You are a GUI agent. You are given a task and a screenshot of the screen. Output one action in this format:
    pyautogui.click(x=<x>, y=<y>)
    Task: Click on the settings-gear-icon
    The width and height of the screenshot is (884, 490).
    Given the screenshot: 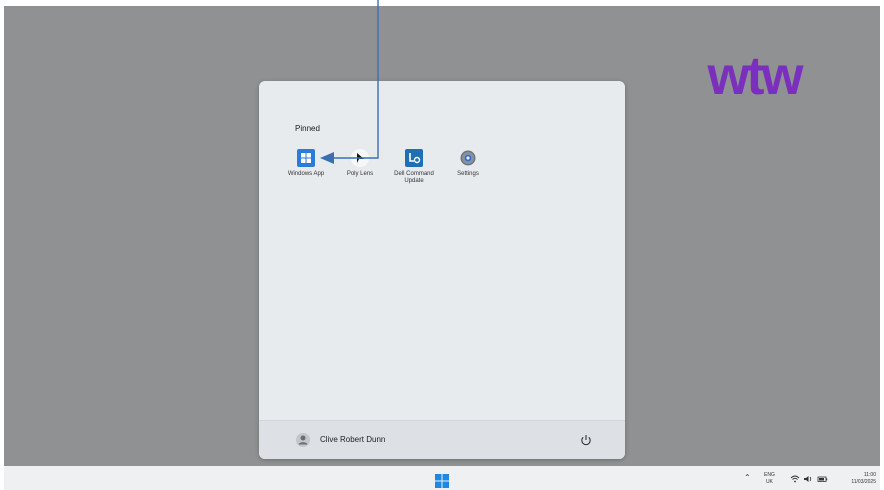 What is the action you would take?
    pyautogui.click(x=468, y=158)
    